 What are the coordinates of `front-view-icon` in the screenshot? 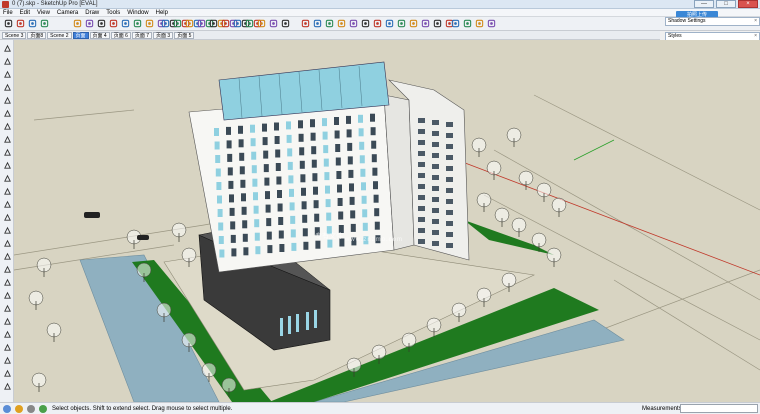 It's located at (341, 23).